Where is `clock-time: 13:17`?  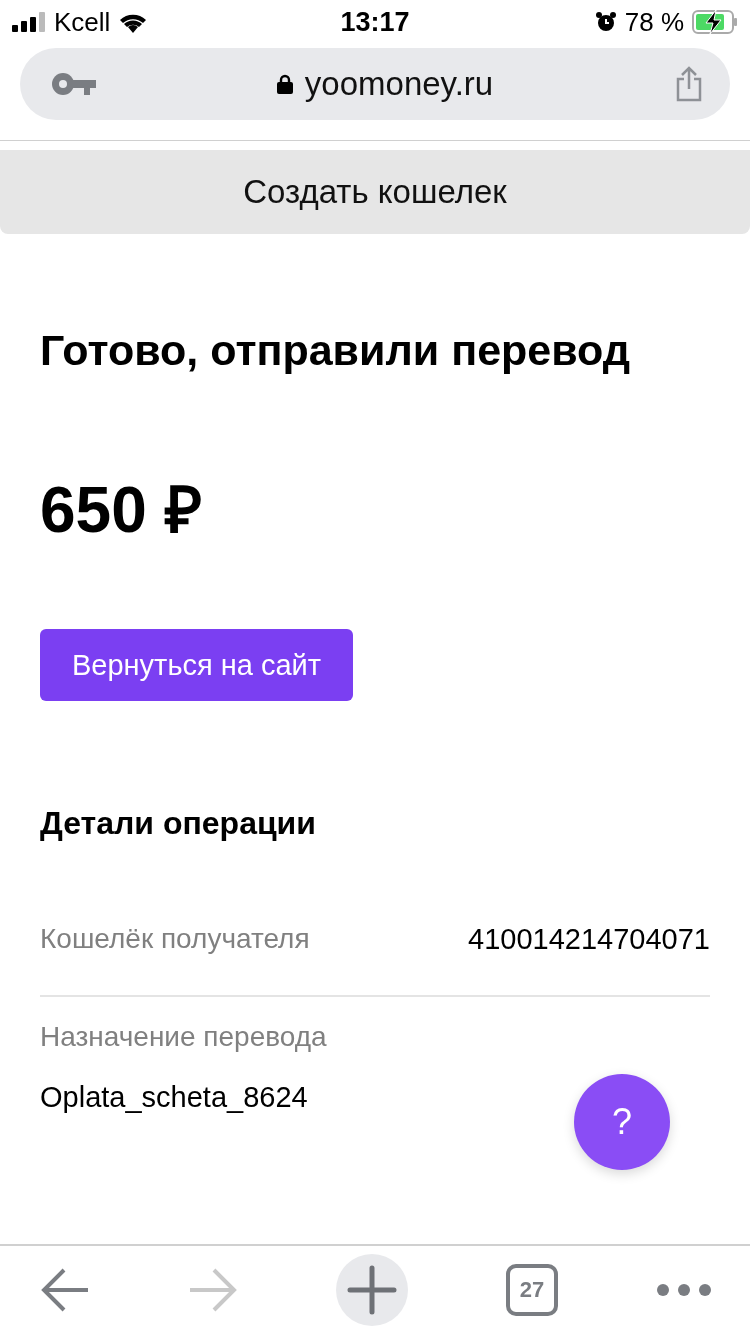 clock-time: 13:17 is located at coordinates (375, 22).